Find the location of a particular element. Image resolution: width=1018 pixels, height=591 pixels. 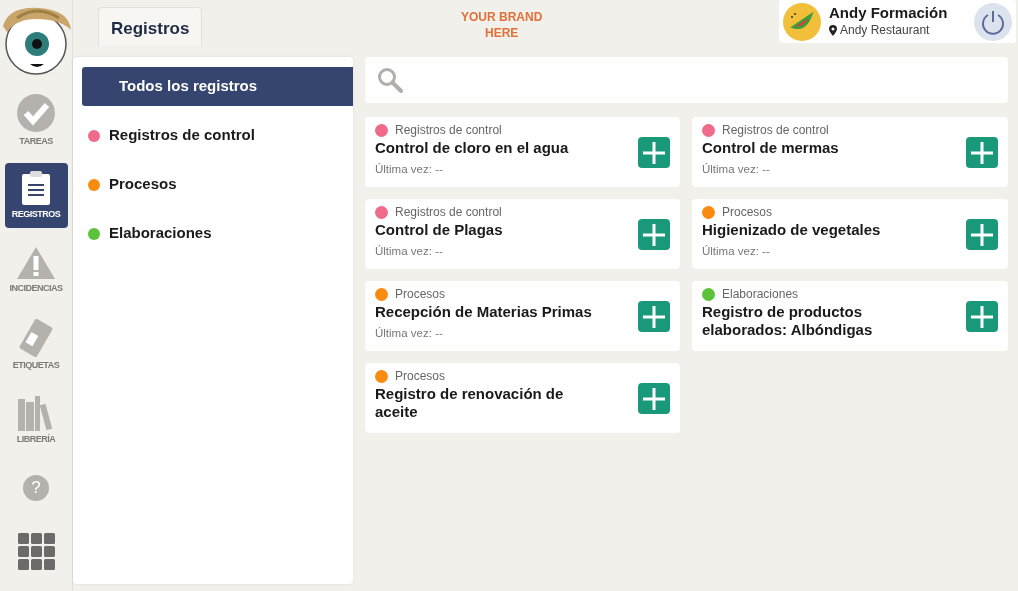

record-title: Control de mermas is located at coordinates (771, 148).